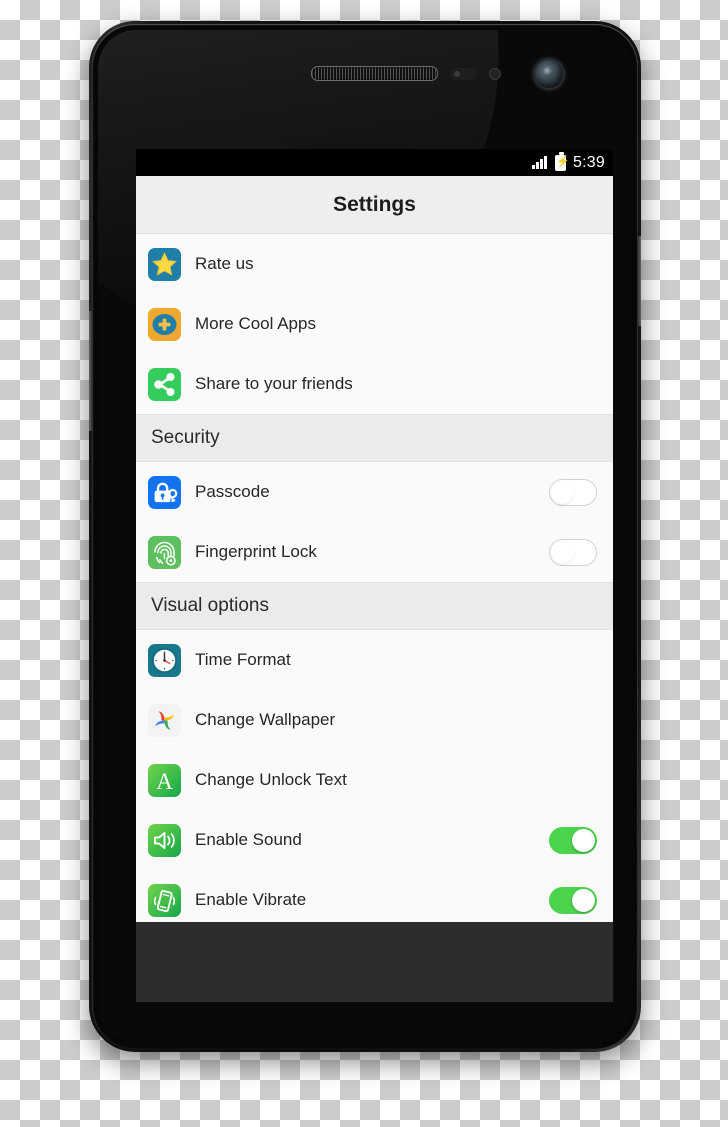  I want to click on list-row-change-unlock-text: A Change Unlock Text, so click(374, 780).